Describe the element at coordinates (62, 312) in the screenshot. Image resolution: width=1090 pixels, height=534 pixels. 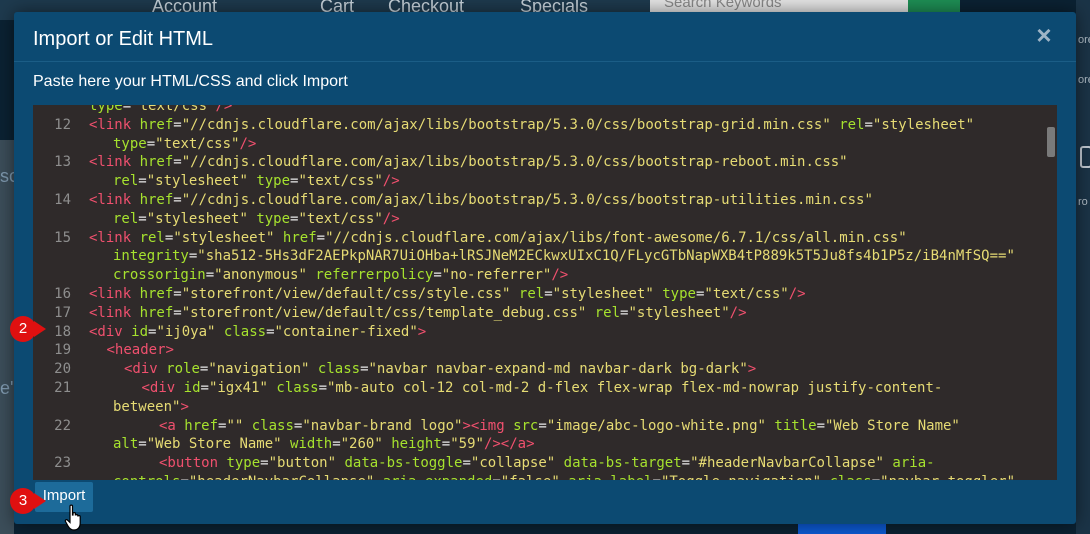
I see `line-number: 17` at that location.